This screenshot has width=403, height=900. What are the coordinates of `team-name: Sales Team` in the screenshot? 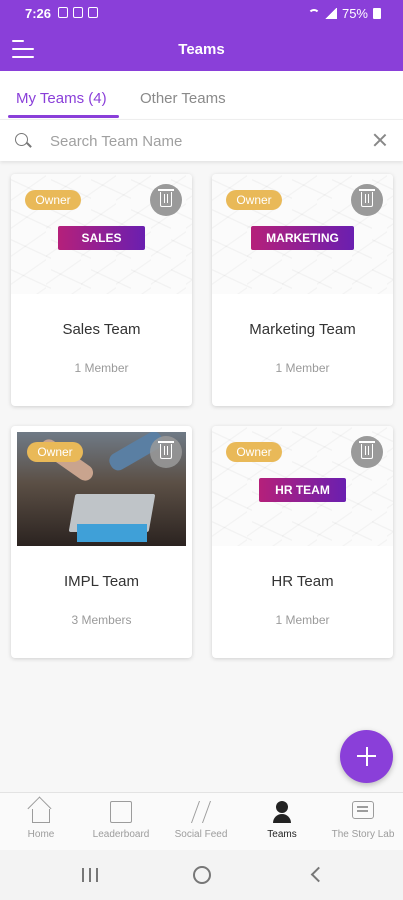 It's located at (101, 329).